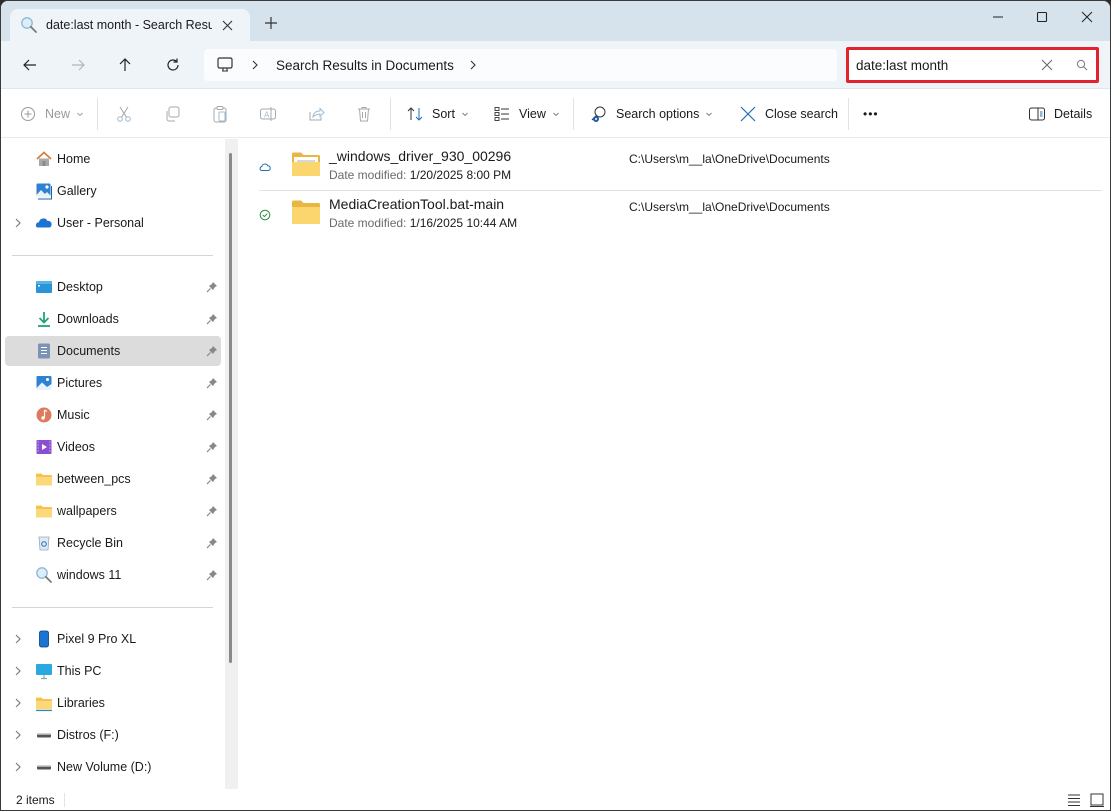  What do you see at coordinates (124, 114) in the screenshot?
I see `cut-button` at bounding box center [124, 114].